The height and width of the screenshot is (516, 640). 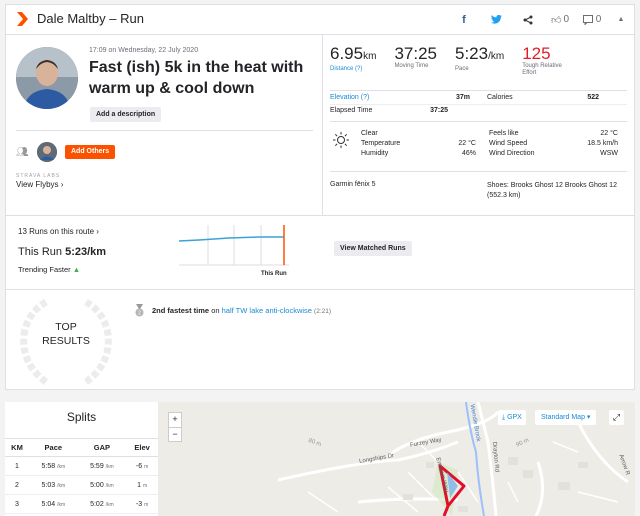 I want to click on split-row: 3 5:04 /km 5:02 /km -3 m, so click(x=81, y=504).